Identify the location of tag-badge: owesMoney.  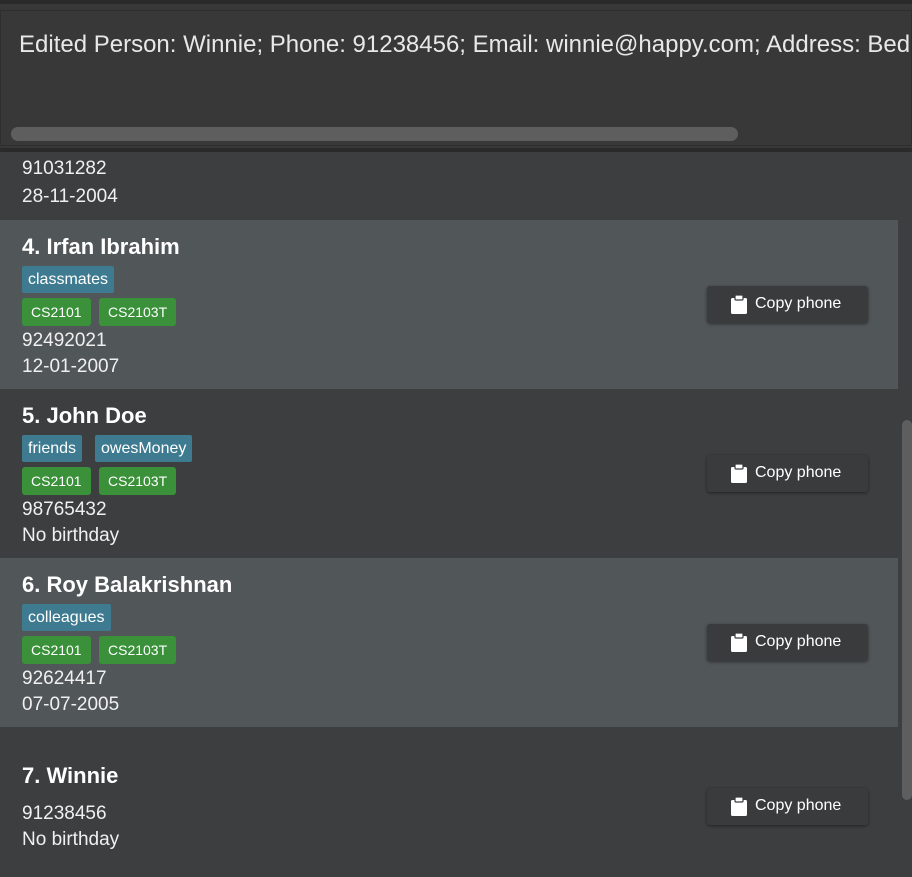
(144, 448).